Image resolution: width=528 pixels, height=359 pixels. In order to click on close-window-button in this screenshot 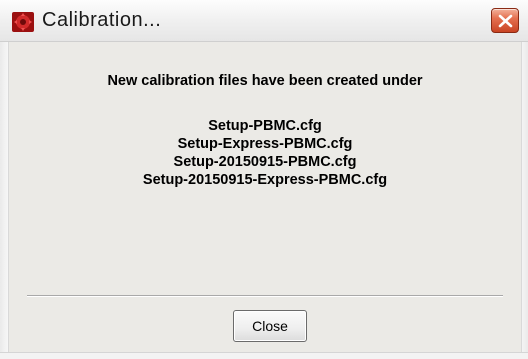, I will do `click(505, 20)`.